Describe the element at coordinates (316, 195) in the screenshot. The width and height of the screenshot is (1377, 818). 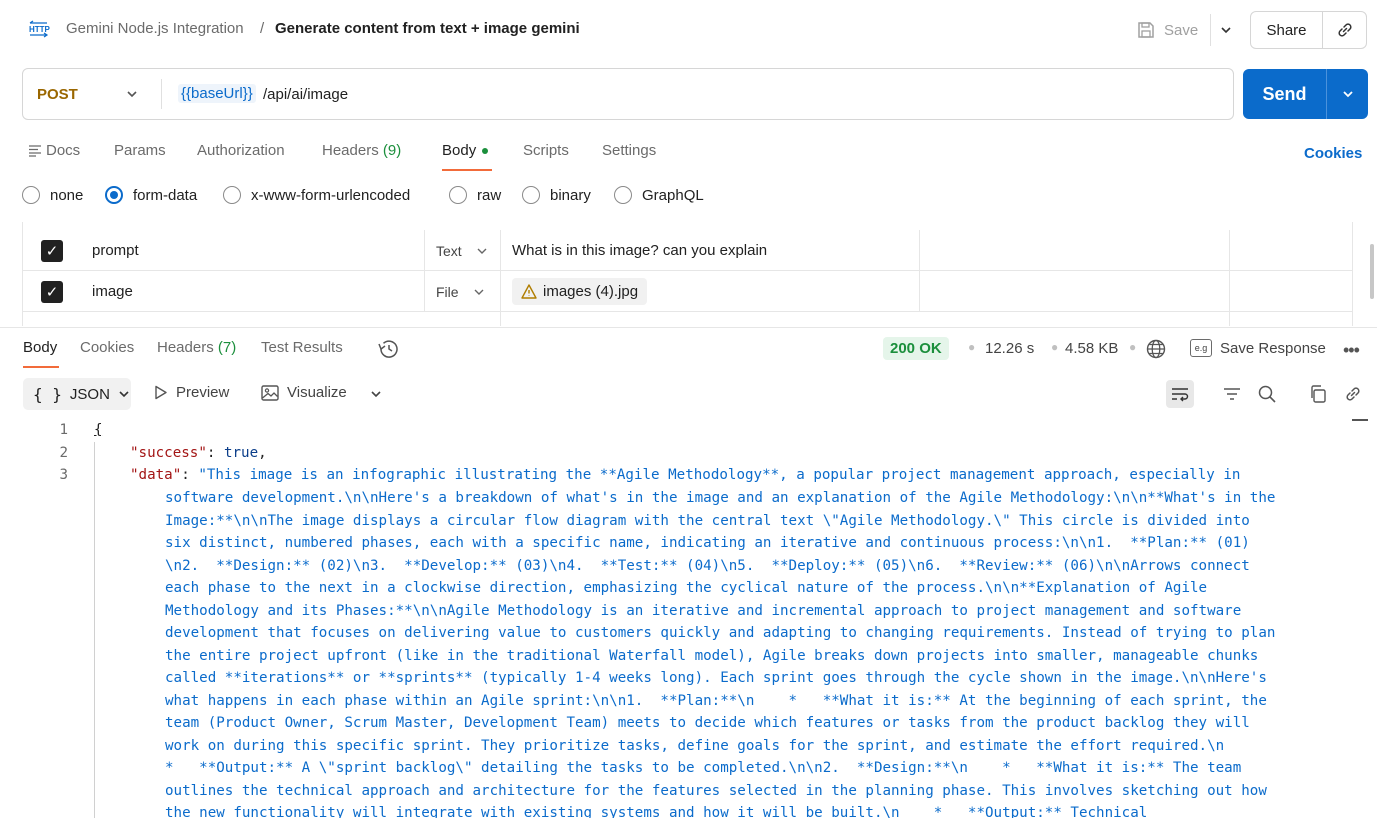
I see `radio-x-www-form-urlencoded: x-www-form-urlencoded` at that location.